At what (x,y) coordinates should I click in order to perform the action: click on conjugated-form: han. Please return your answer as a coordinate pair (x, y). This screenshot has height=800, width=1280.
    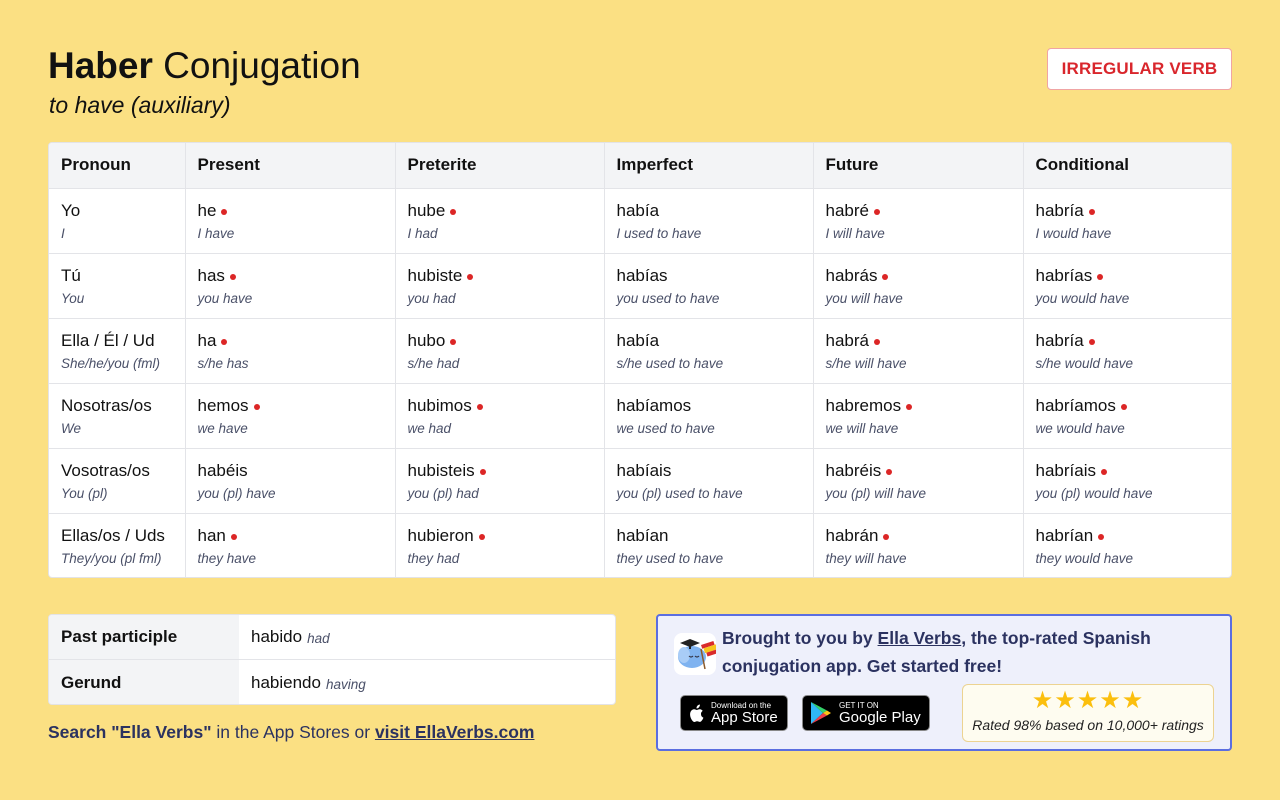
    Looking at the image, I should click on (290, 536).